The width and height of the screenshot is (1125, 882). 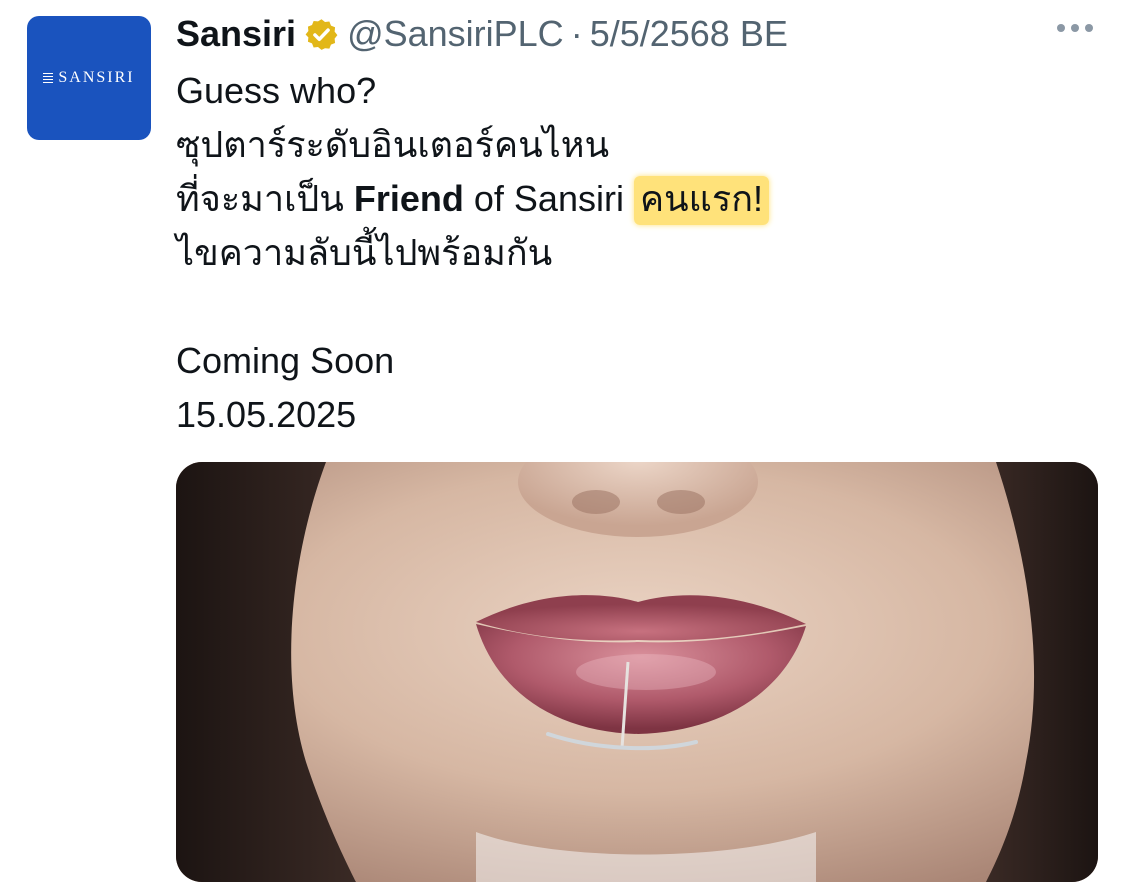 I want to click on avatar-logo-text: SANSIRI, so click(x=96, y=77).